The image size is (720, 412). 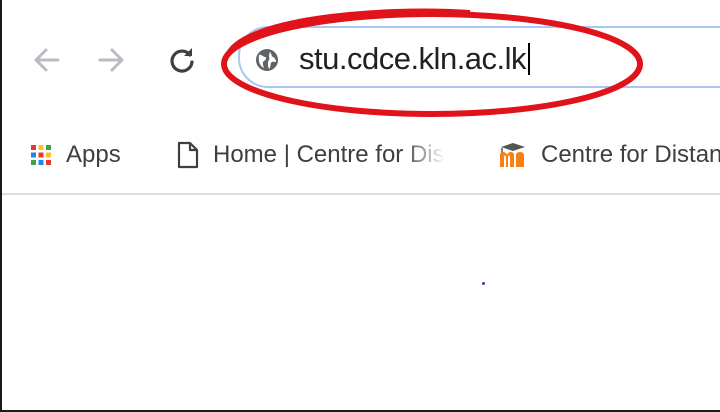 I want to click on back-button, so click(x=46, y=60).